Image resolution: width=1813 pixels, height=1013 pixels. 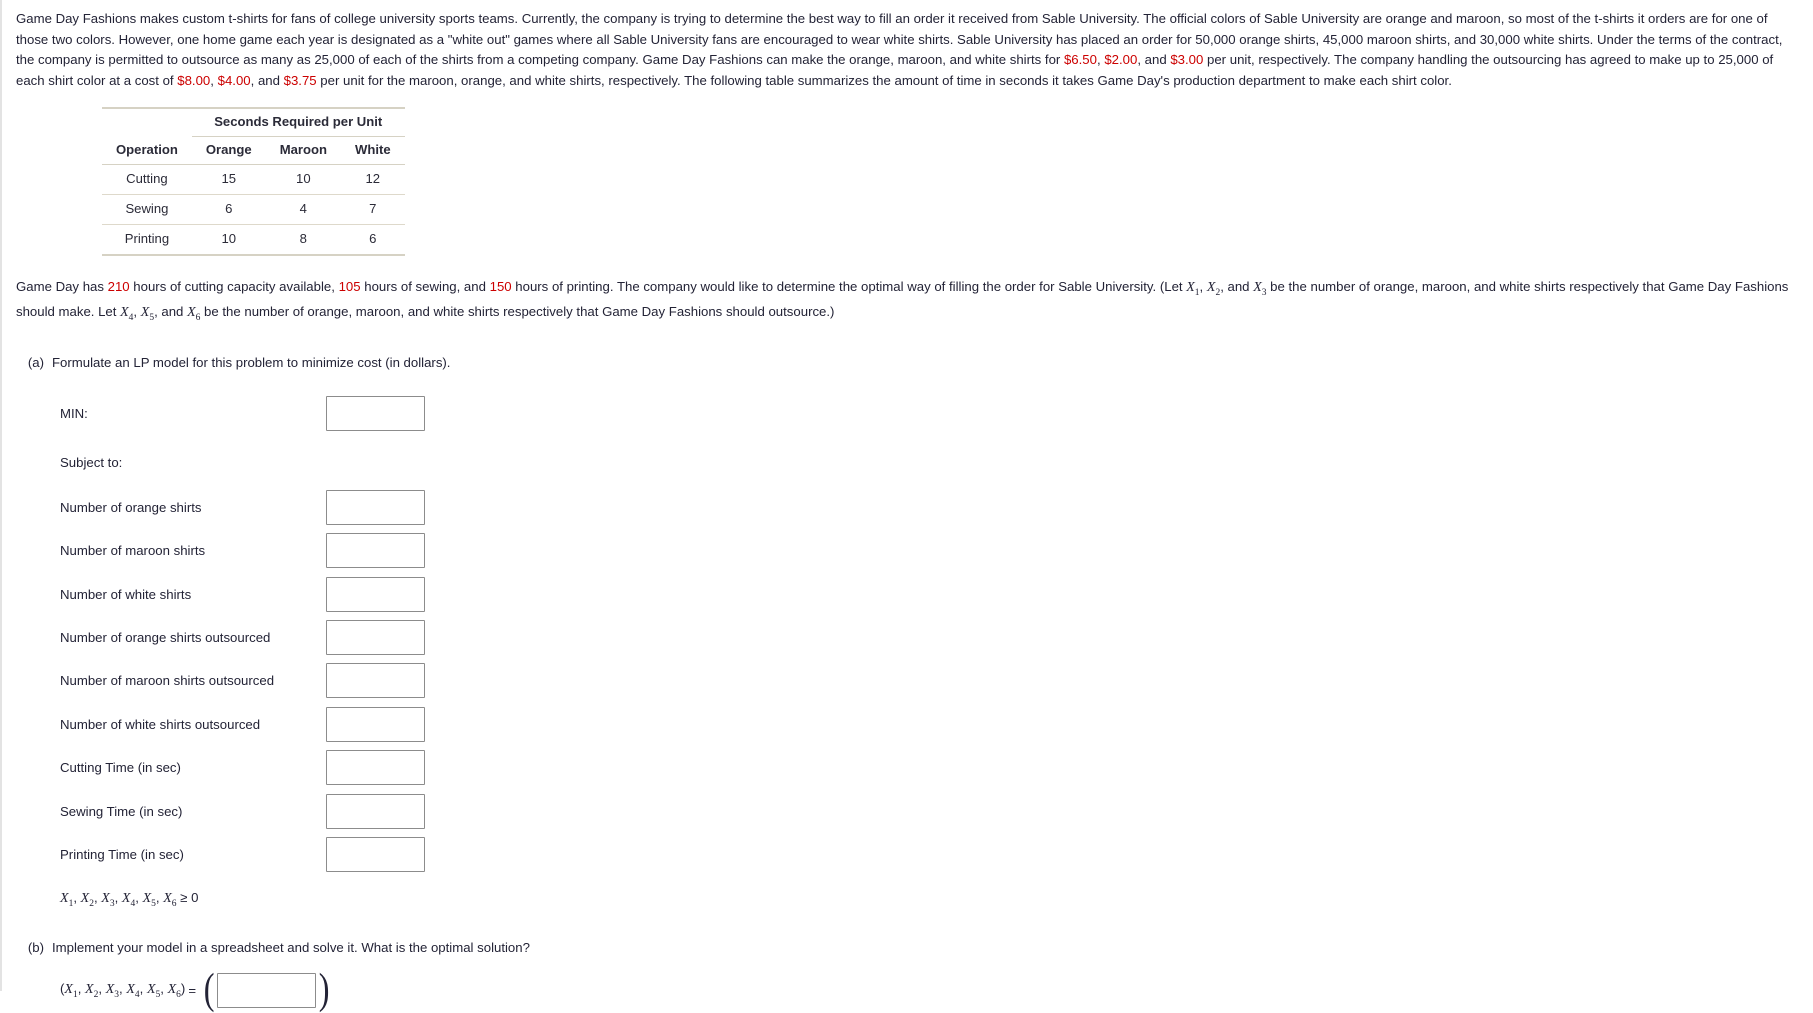 I want to click on objective-function-input, so click(x=375, y=414).